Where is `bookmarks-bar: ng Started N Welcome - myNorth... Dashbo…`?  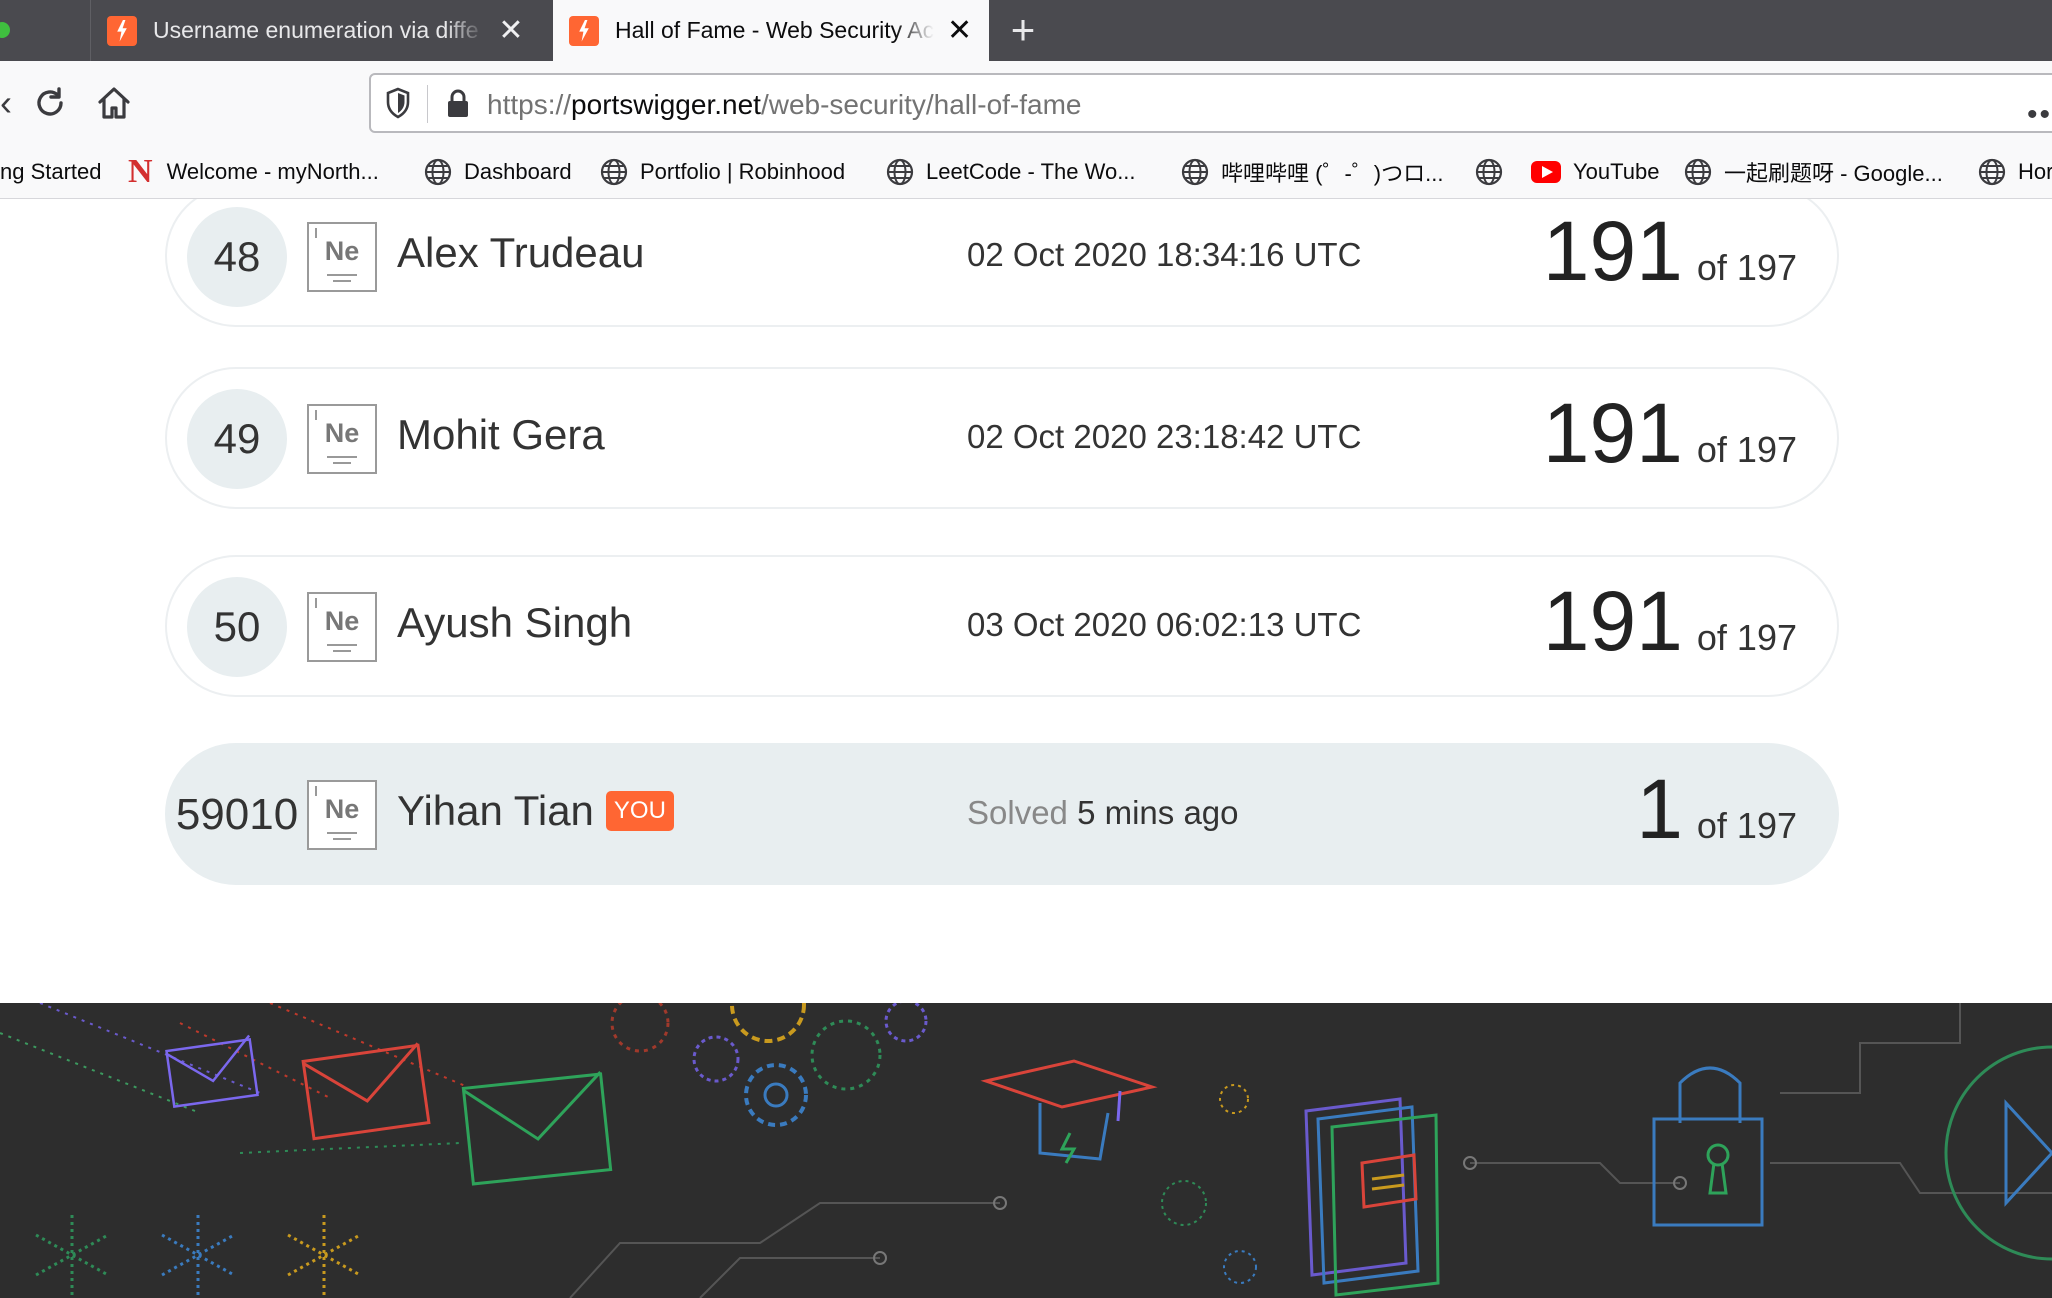
bookmarks-bar: ng Started N Welcome - myNorth... Dashbo… is located at coordinates (1026, 172).